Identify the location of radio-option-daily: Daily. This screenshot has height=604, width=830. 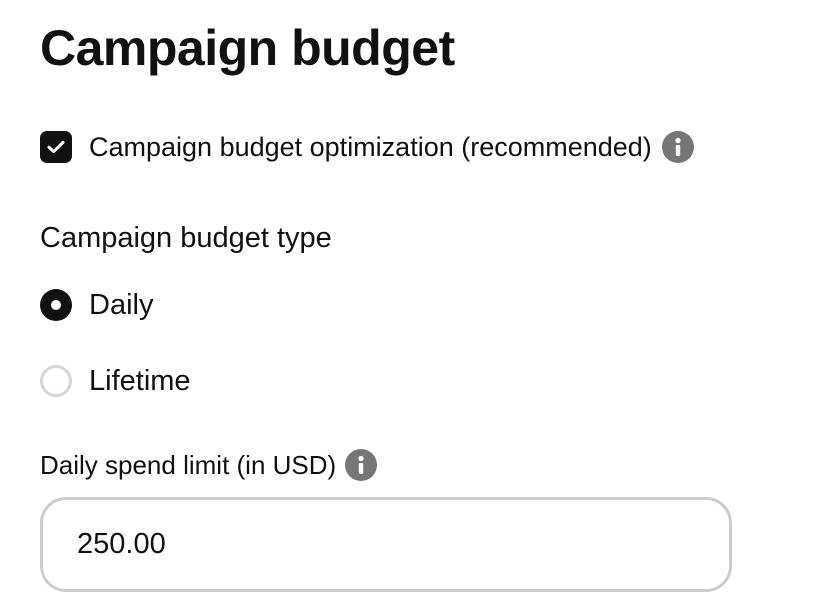
(96, 305).